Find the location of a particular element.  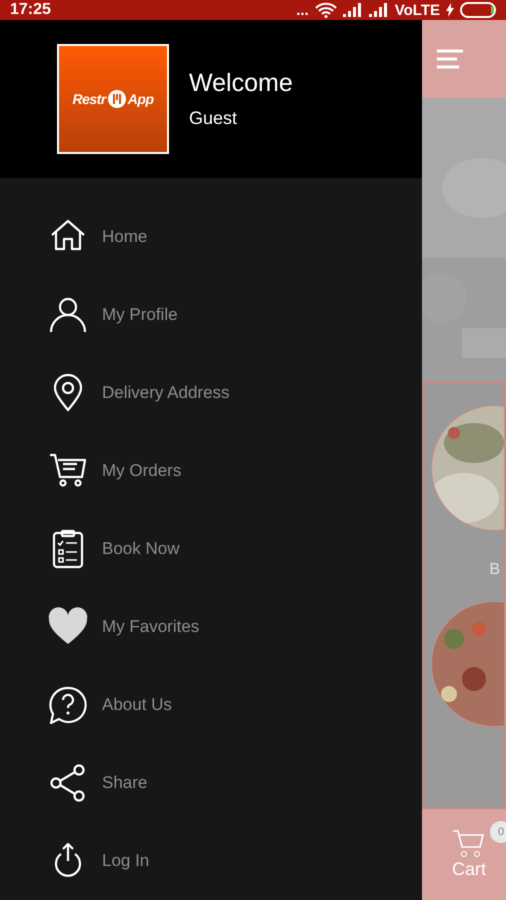

battery-icon is located at coordinates (479, 10).